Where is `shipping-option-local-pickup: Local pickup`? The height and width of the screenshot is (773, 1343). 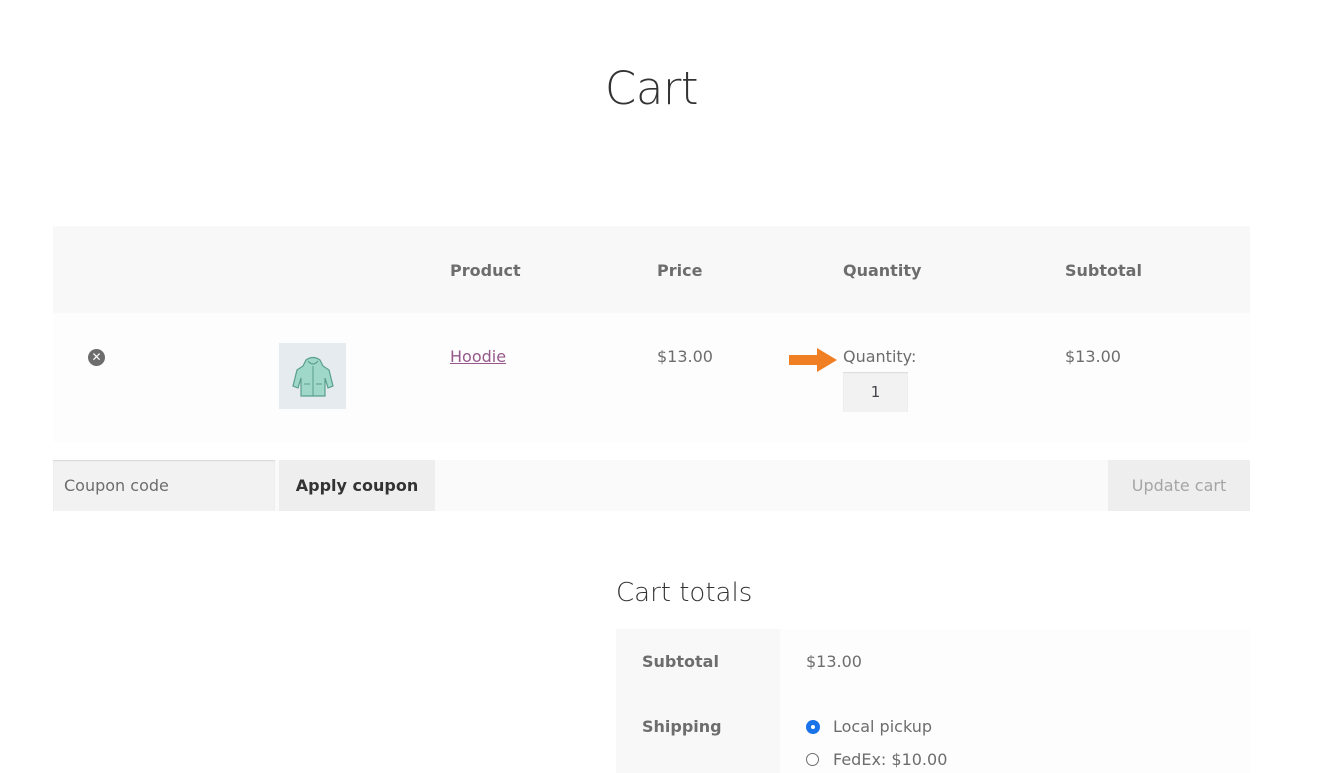
shipping-option-local-pickup: Local pickup is located at coordinates (869, 726).